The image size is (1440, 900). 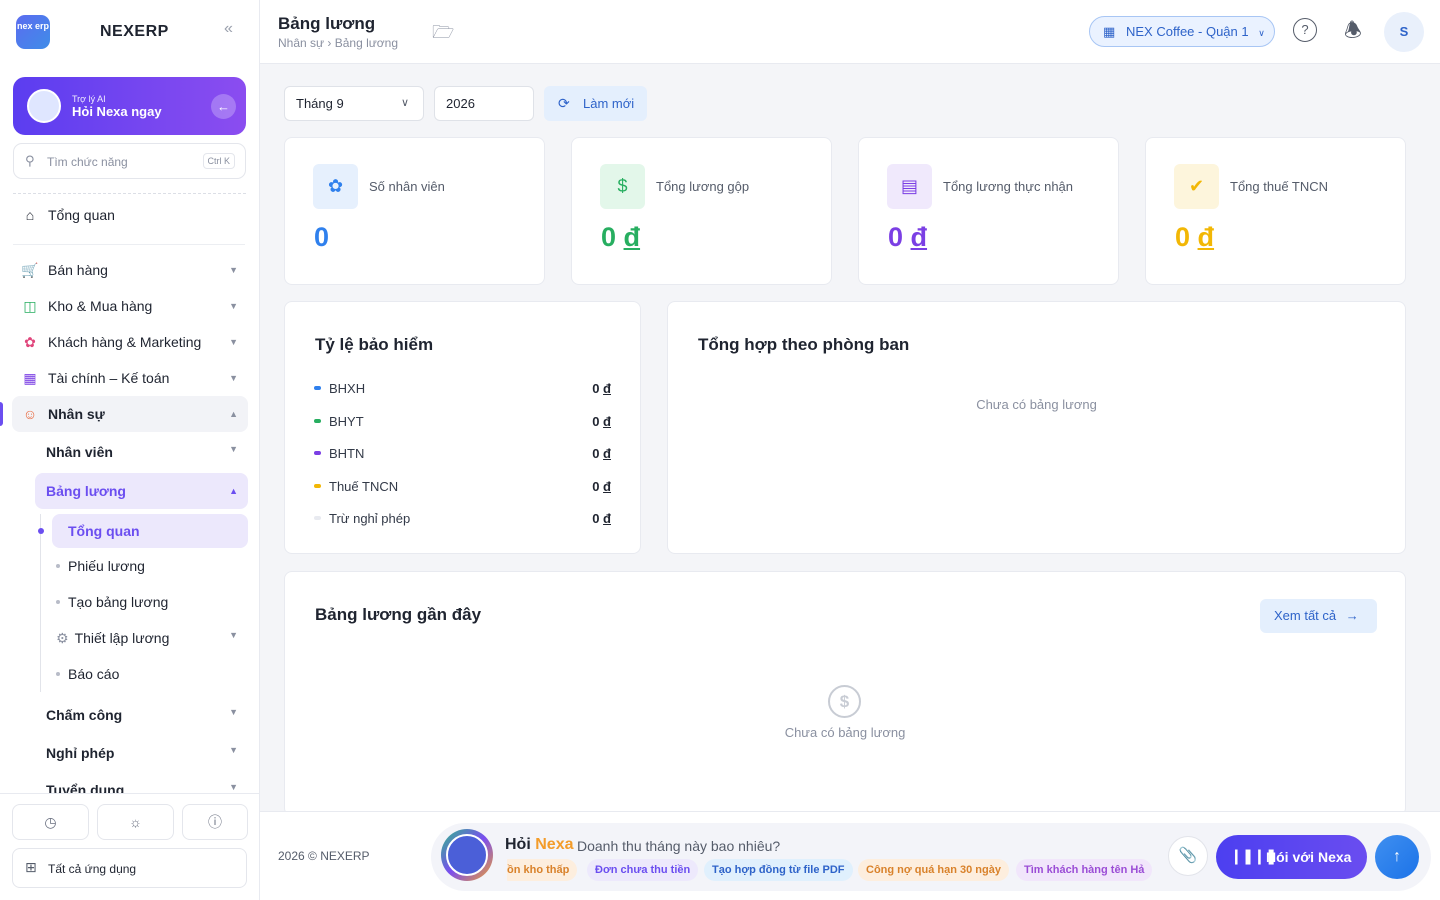 I want to click on sidebar-item-label: Chấm công, so click(x=84, y=715).